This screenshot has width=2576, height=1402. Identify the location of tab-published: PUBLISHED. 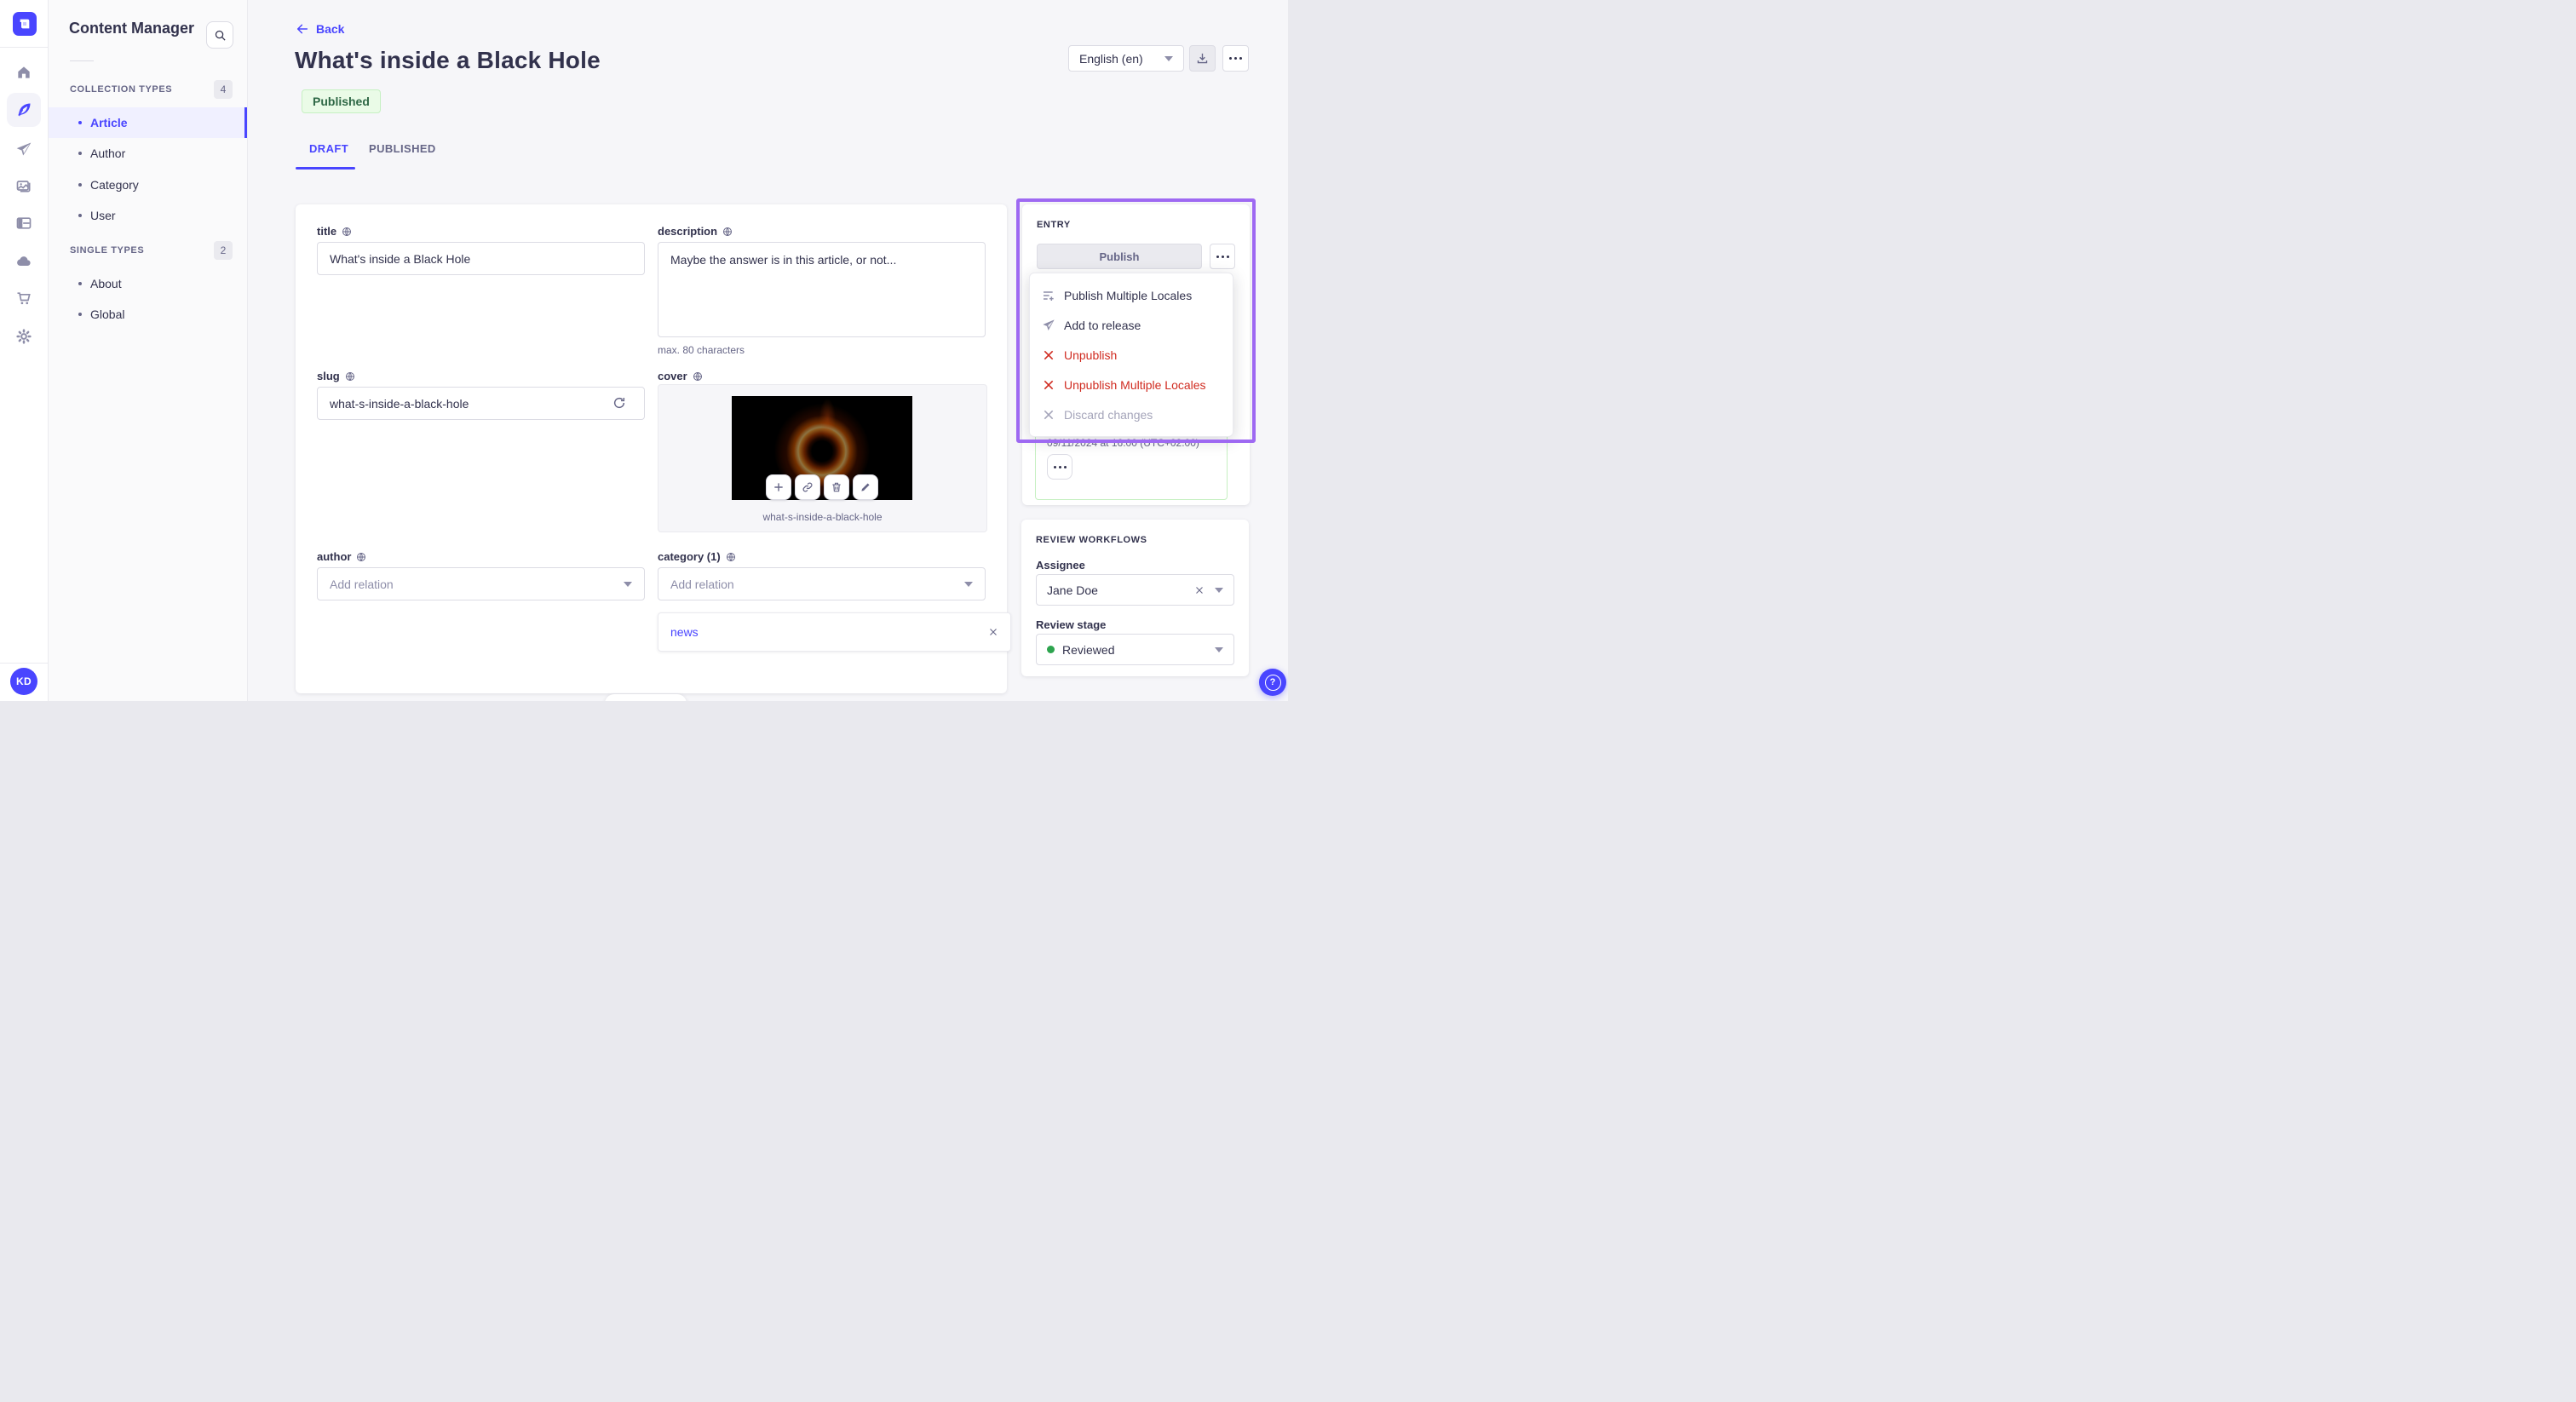
(403, 148).